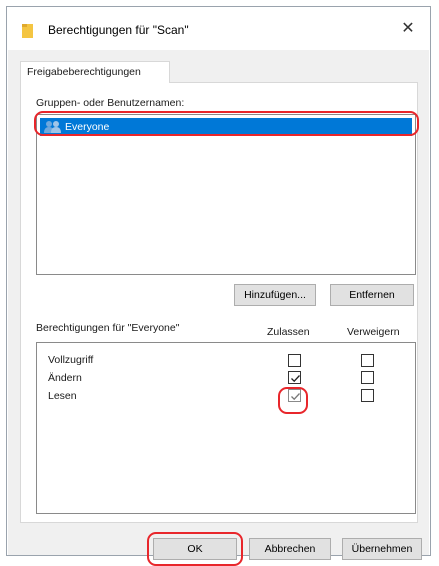  I want to click on window-title: Berechtigungen für "Scan", so click(118, 30).